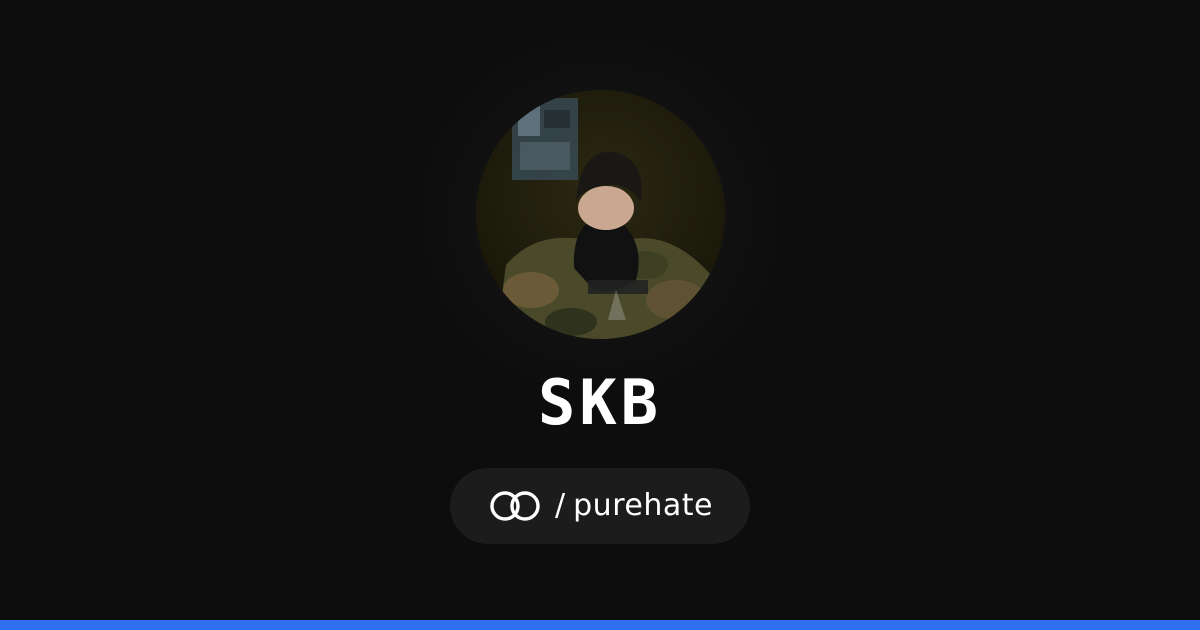 This screenshot has width=1200, height=630. I want to click on avatar, so click(600, 214).